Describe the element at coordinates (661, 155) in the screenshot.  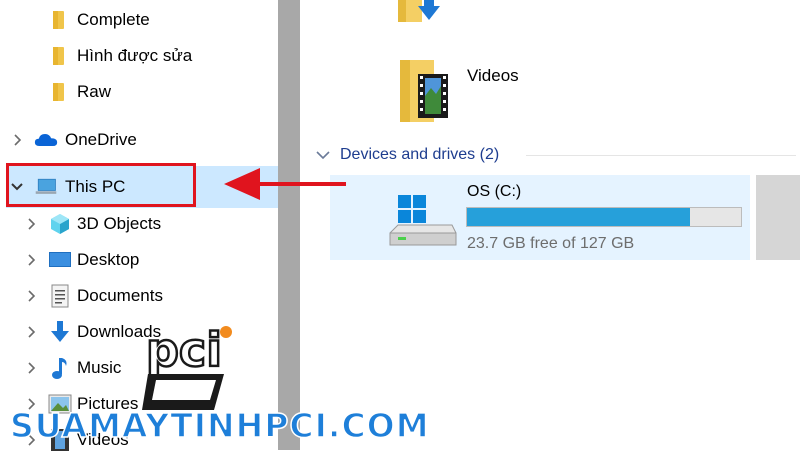
I see `section-divider` at that location.